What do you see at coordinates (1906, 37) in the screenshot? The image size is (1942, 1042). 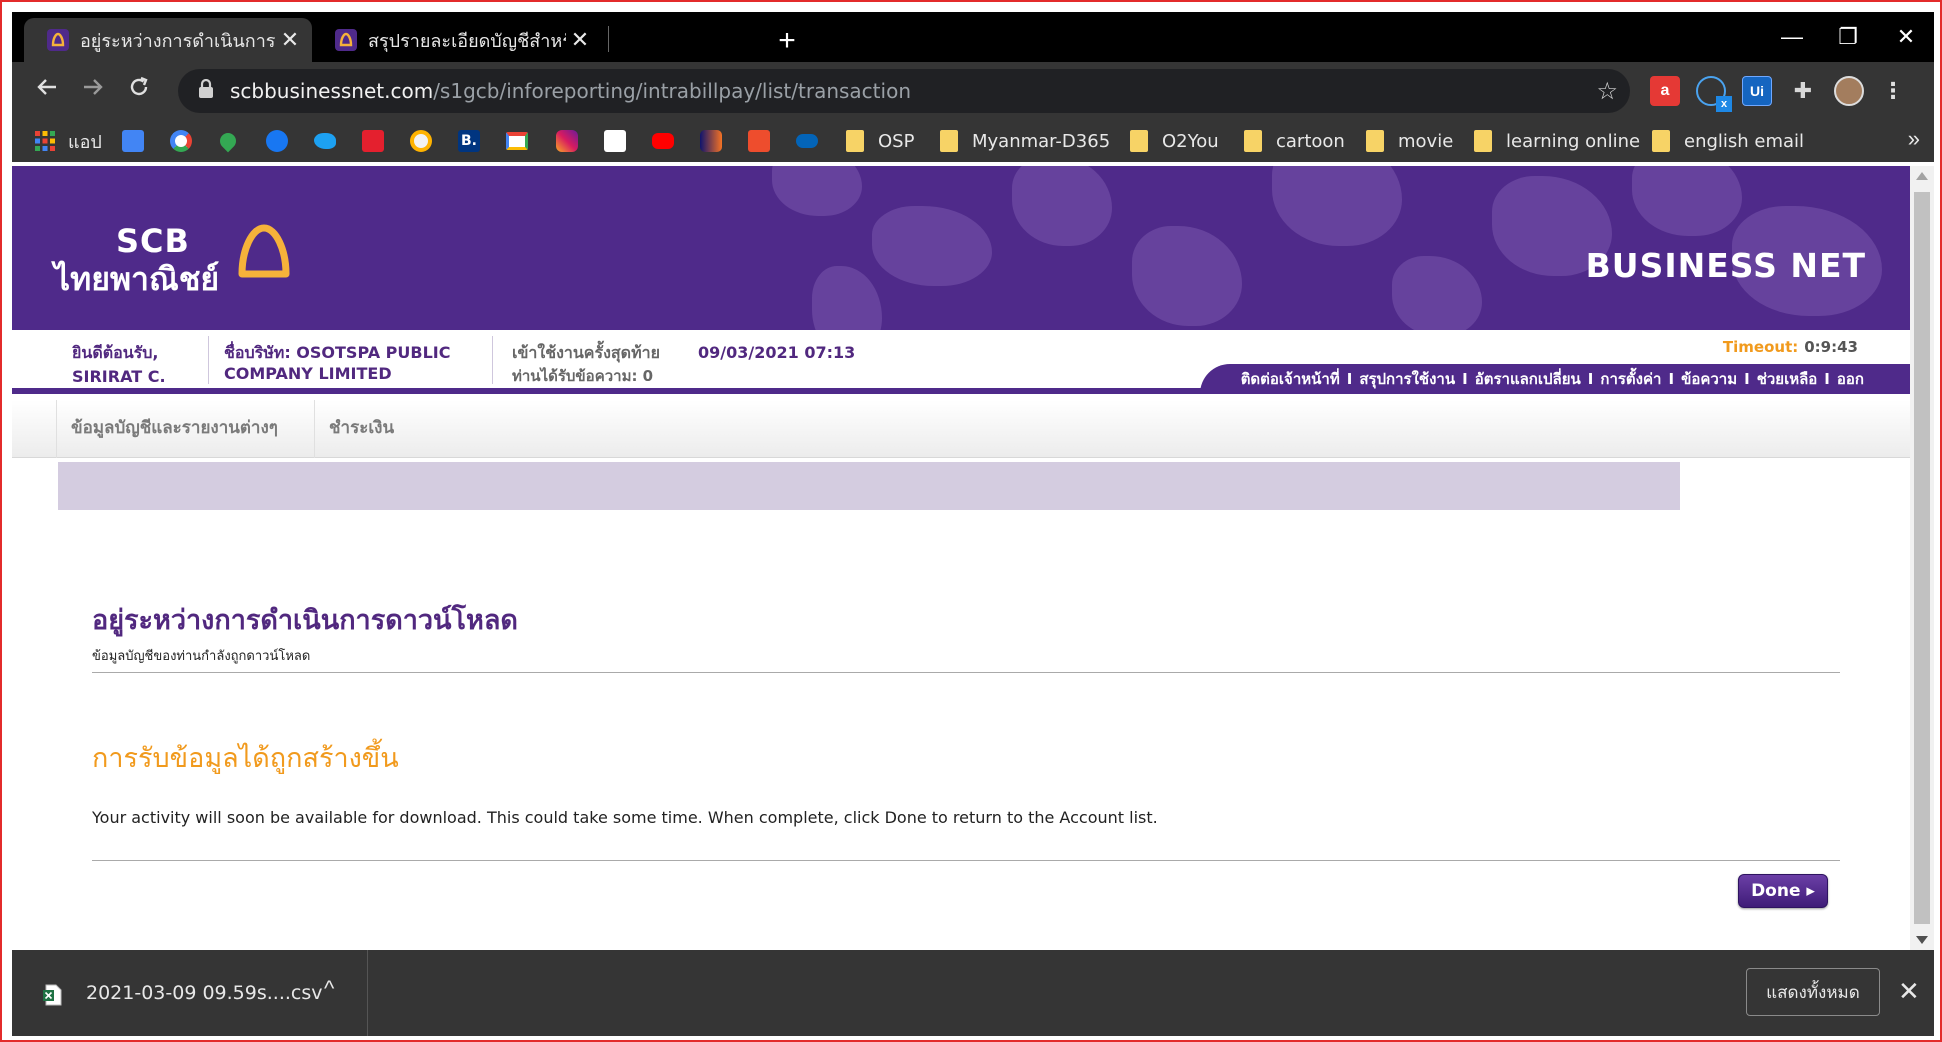 I see `window-close-button: ✕` at bounding box center [1906, 37].